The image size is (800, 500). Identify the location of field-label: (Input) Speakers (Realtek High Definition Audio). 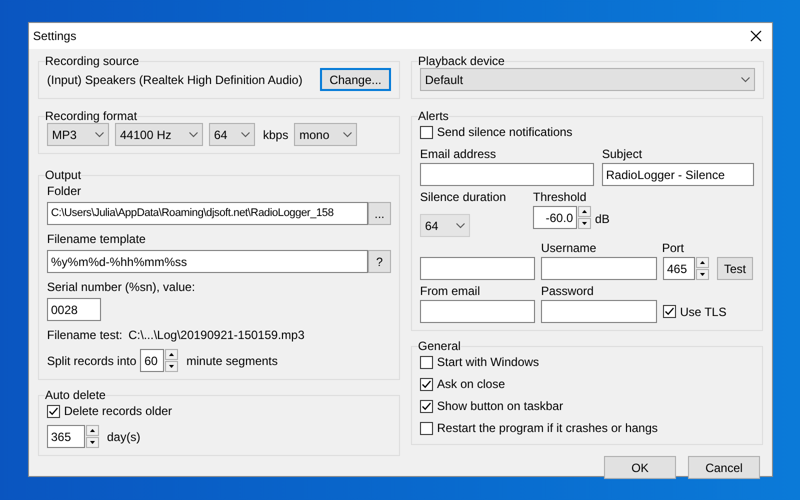
(174, 80).